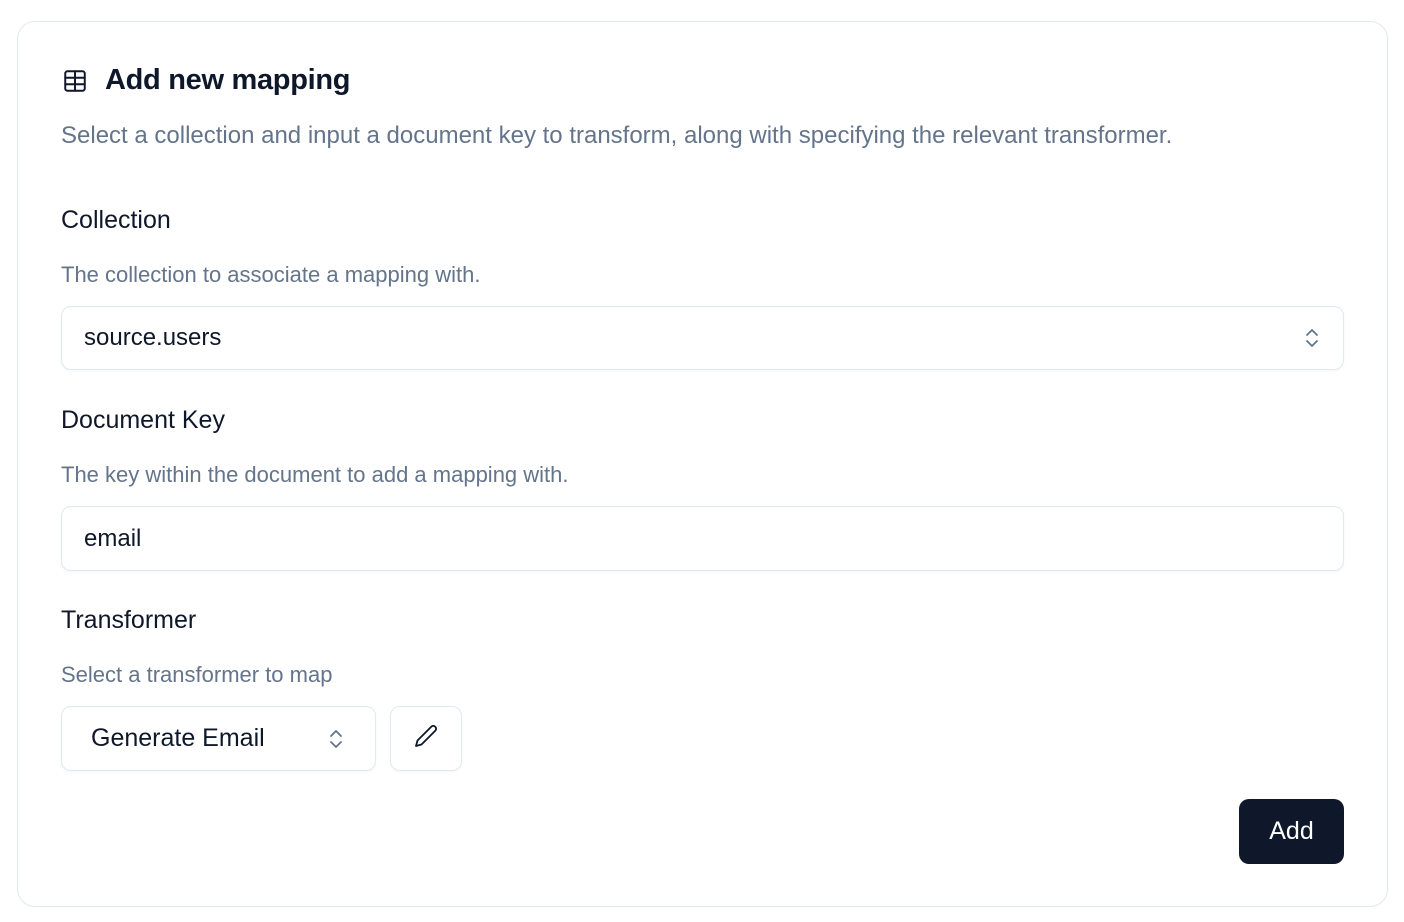 This screenshot has height=922, width=1404. Describe the element at coordinates (1291, 831) in the screenshot. I see `add-button: Add` at that location.